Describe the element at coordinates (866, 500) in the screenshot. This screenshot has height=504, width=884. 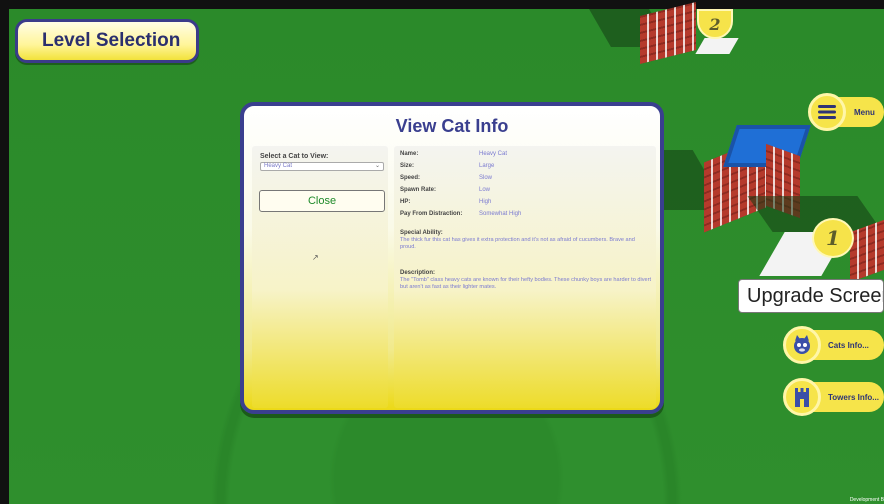
I see `development-build-label: Development B` at that location.